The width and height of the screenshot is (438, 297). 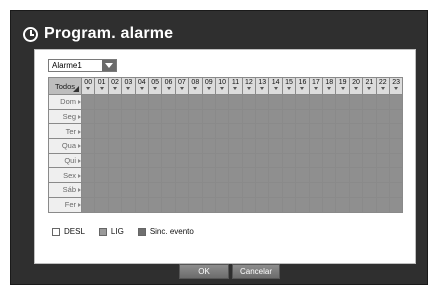 What do you see at coordinates (369, 86) in the screenshot?
I see `hour-header-21: 21` at bounding box center [369, 86].